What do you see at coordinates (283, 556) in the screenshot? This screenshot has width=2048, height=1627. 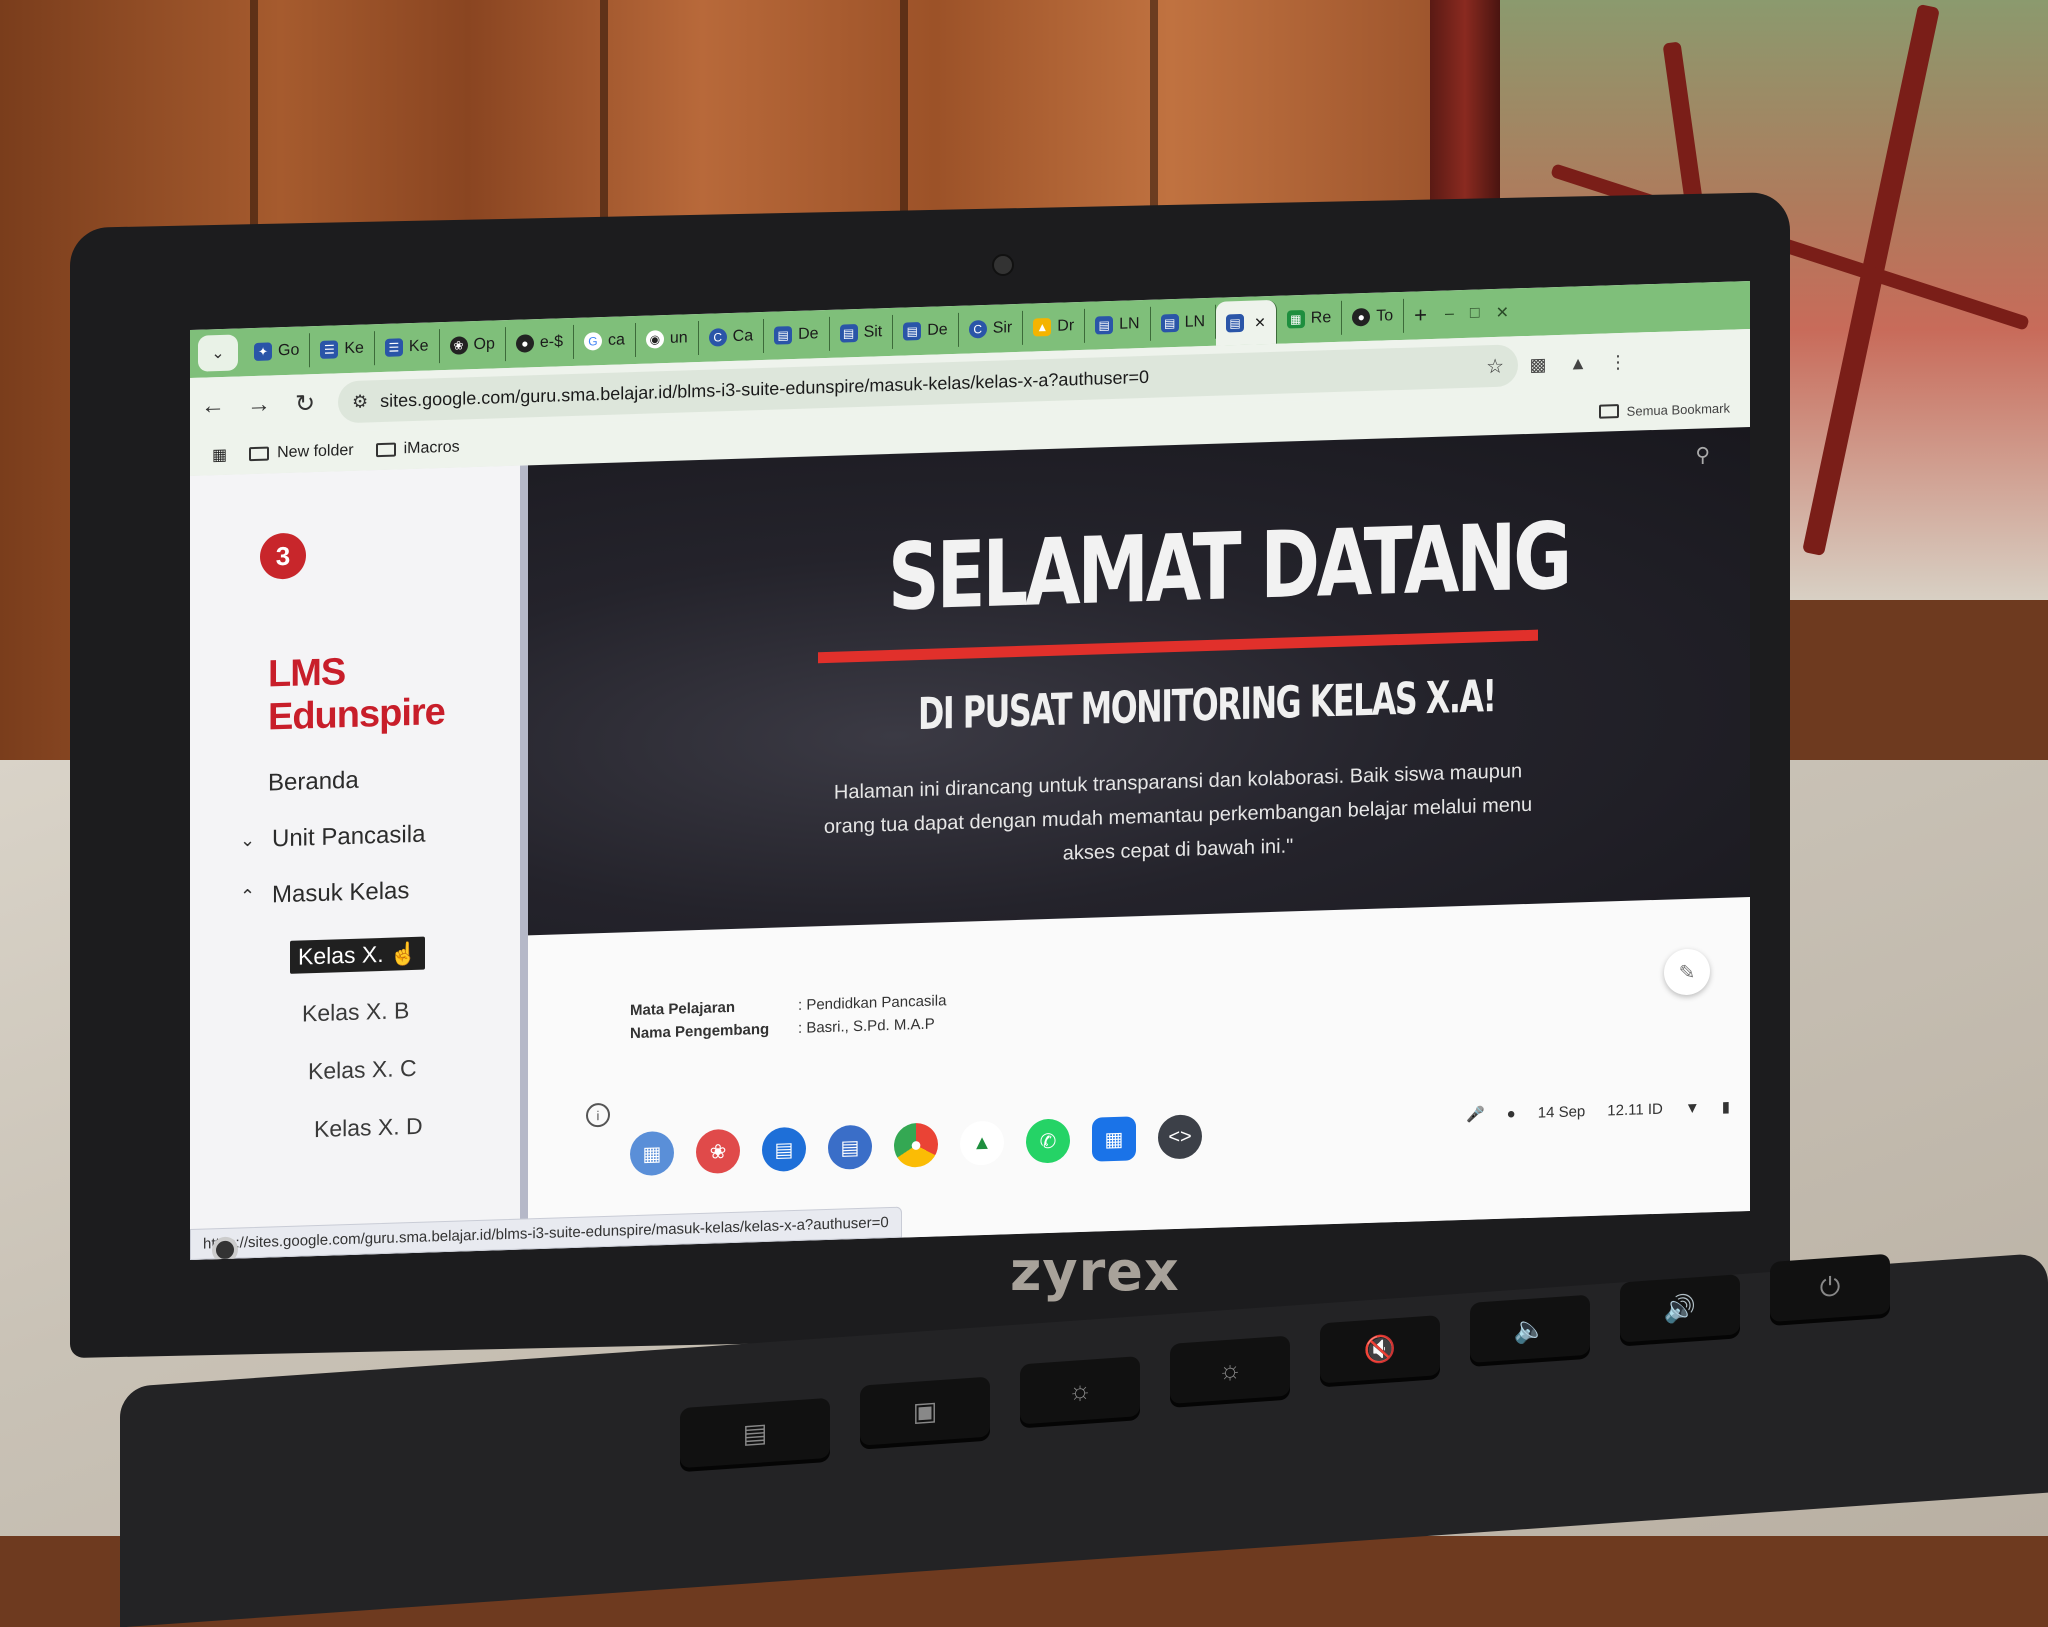 I see `site-logo: 3` at bounding box center [283, 556].